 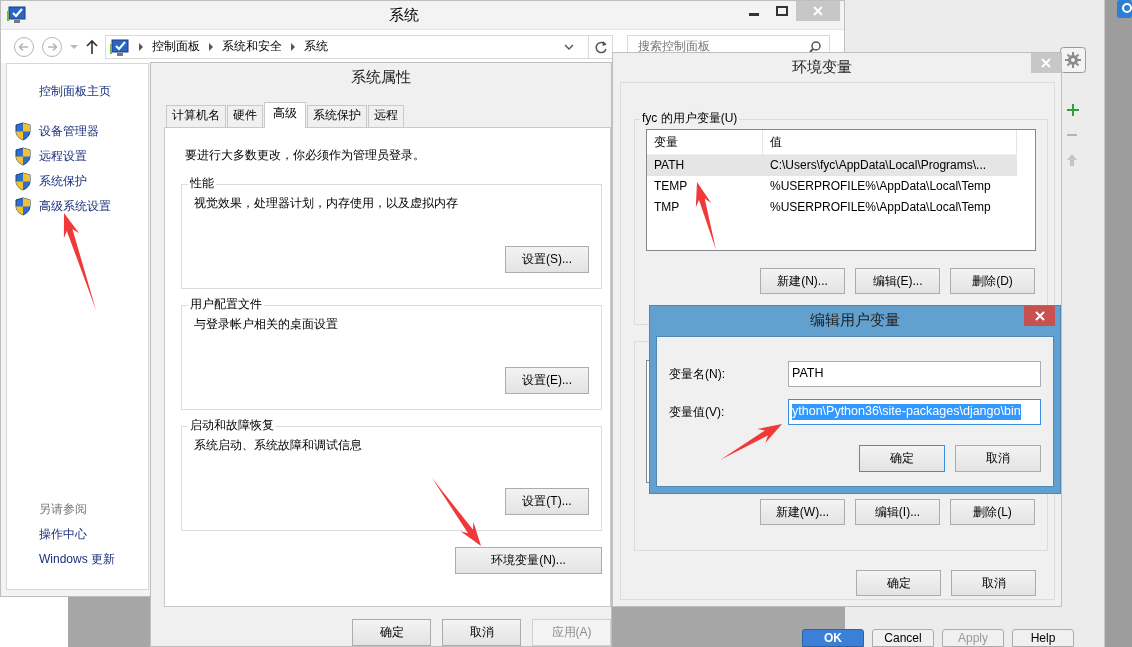 What do you see at coordinates (992, 281) in the screenshot?
I see `dialog-button: 删除(D)` at bounding box center [992, 281].